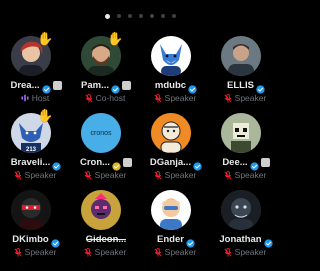 The image size is (320, 271). Describe the element at coordinates (110, 98) in the screenshot. I see `participant-role: Co-host` at that location.